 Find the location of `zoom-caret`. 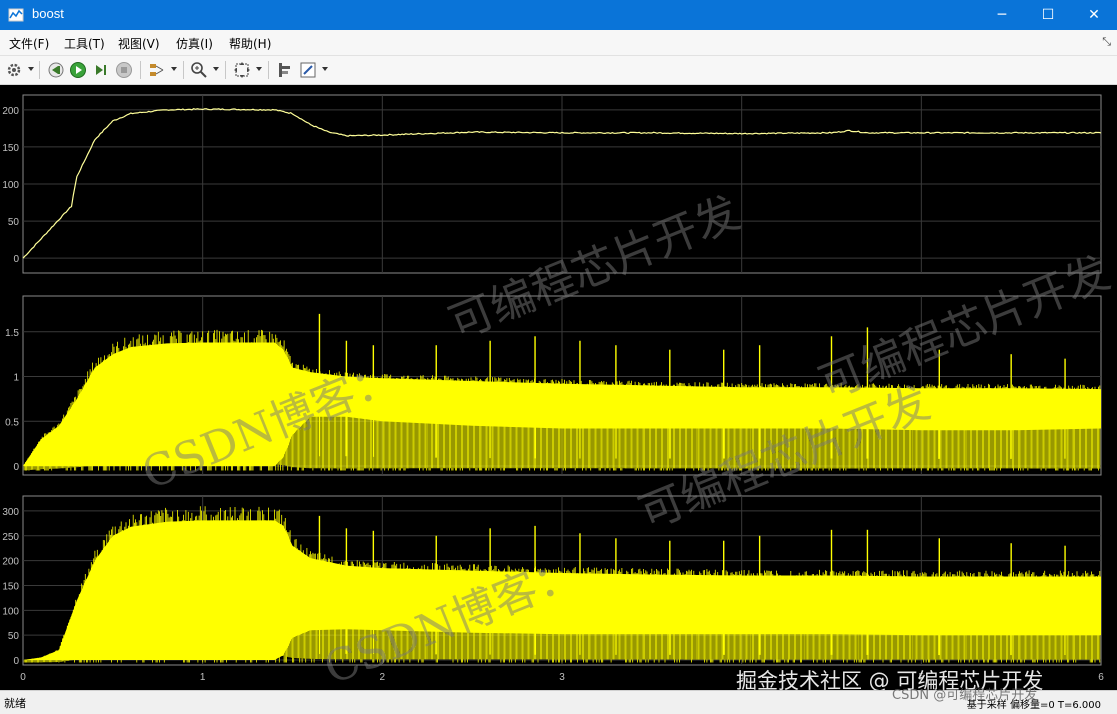

zoom-caret is located at coordinates (216, 69).